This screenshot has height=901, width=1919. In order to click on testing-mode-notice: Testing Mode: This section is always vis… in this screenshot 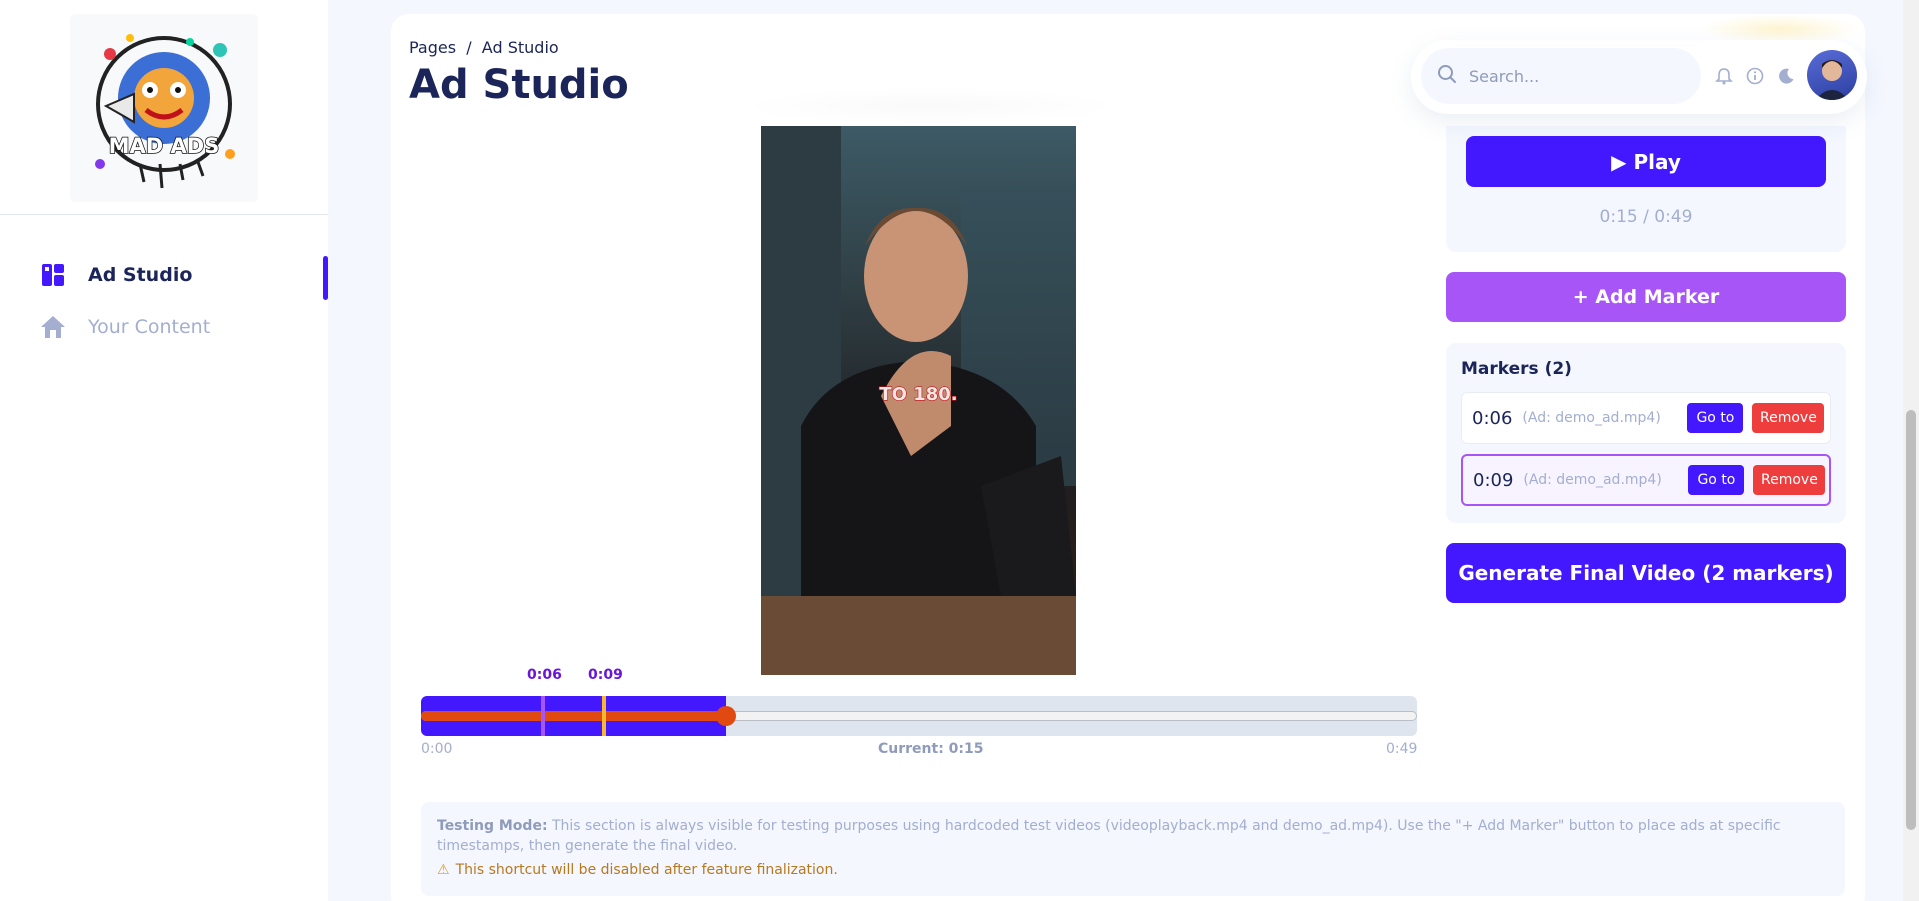, I will do `click(1133, 849)`.